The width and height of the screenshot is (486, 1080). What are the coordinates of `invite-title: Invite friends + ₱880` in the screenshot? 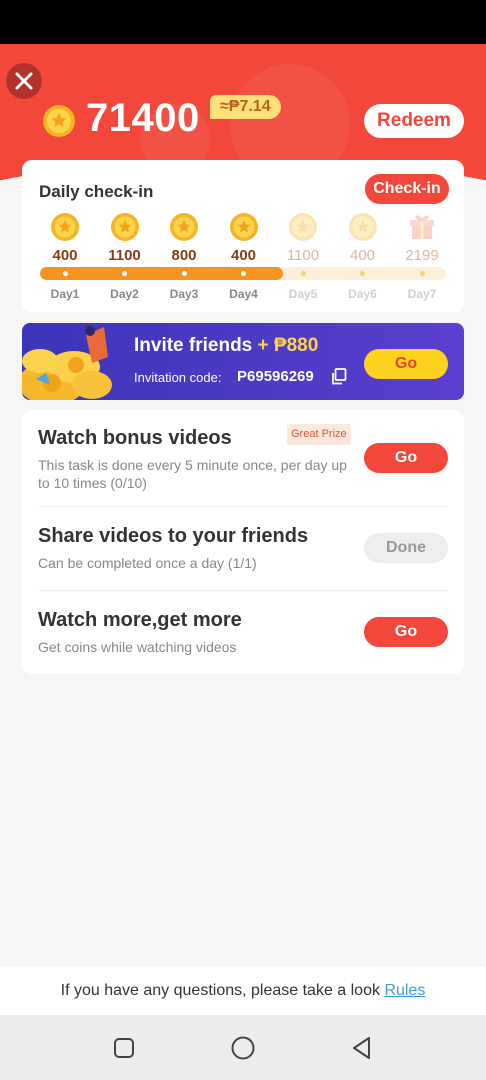 It's located at (226, 346).